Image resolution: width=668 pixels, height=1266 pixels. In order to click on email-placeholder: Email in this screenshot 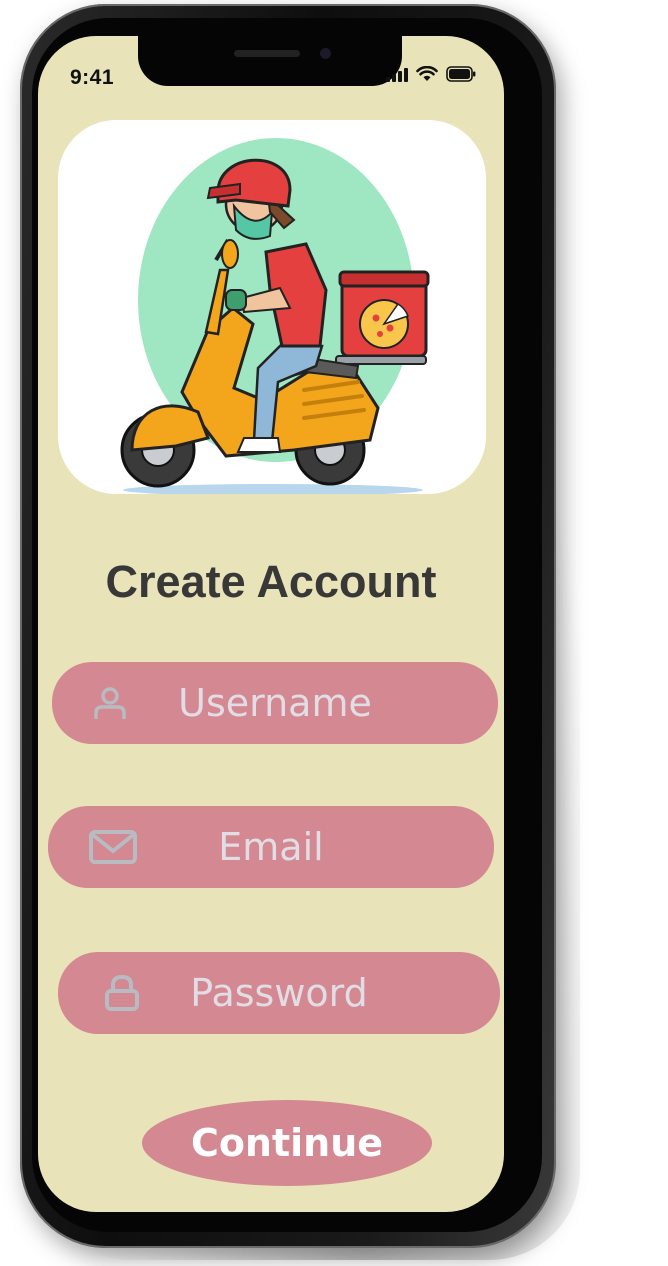, I will do `click(271, 847)`.